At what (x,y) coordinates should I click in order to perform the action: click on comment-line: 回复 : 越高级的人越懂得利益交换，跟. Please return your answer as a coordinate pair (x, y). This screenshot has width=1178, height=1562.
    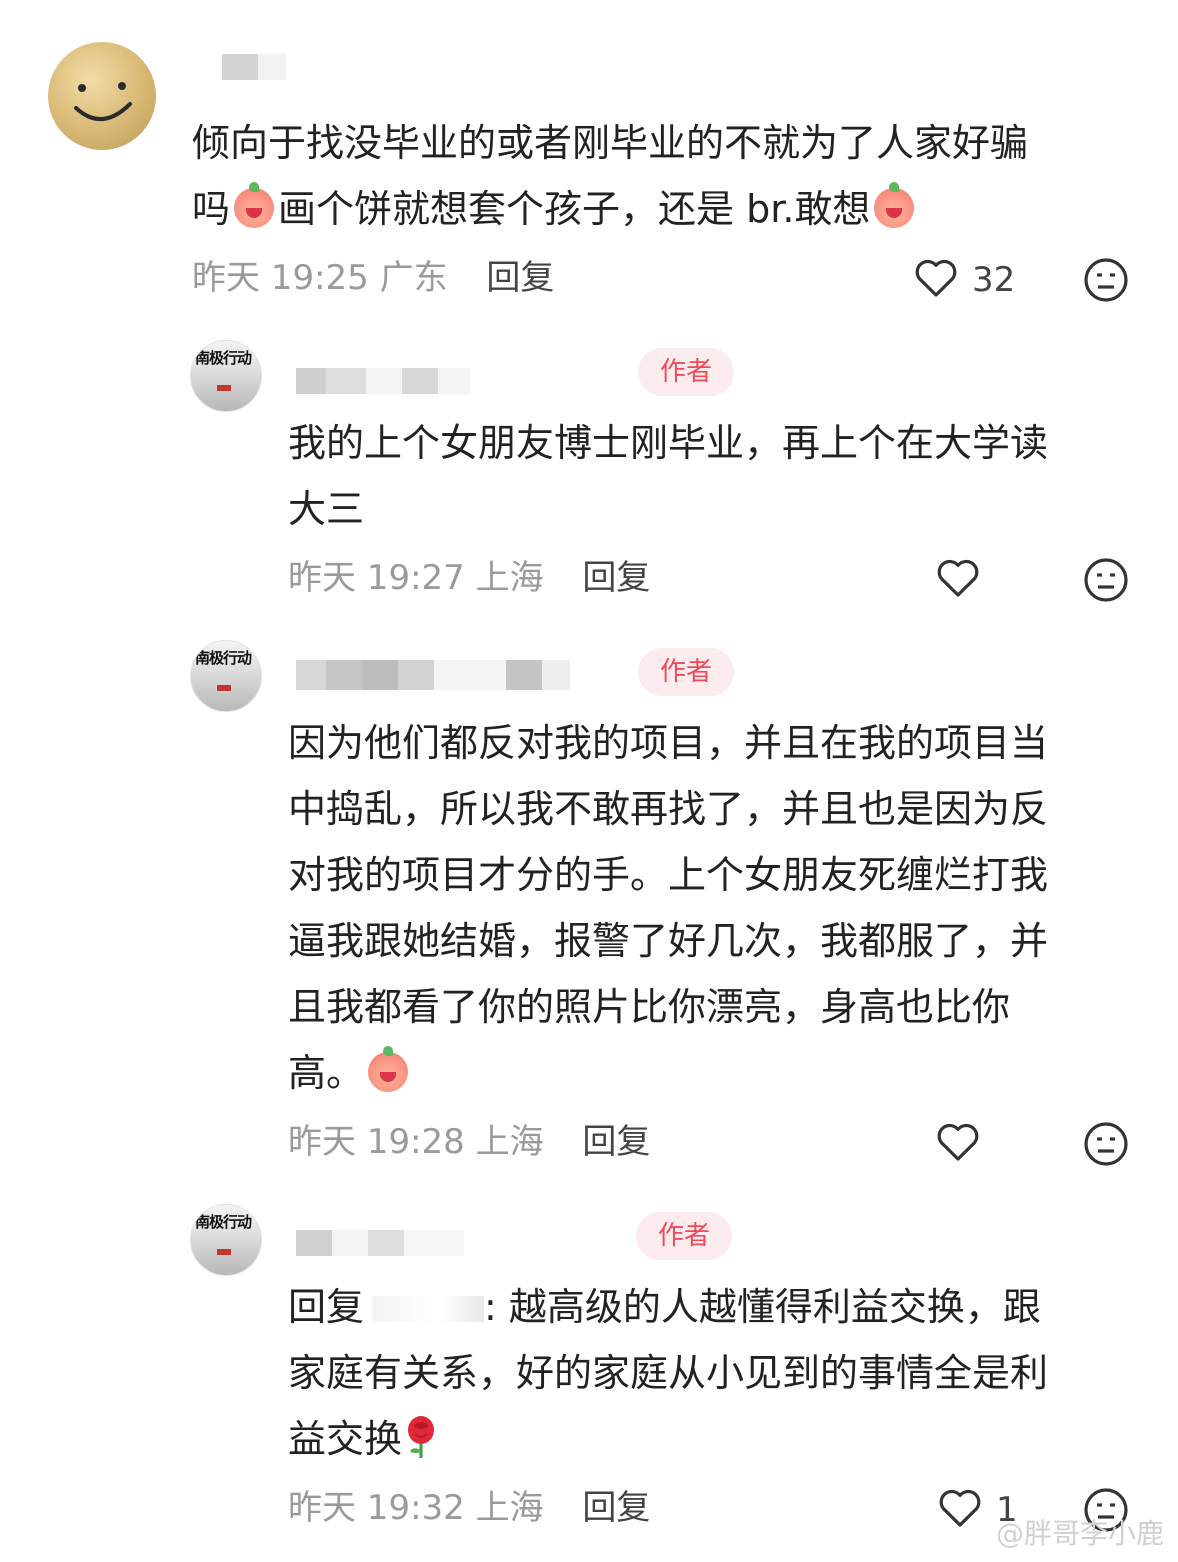
    Looking at the image, I should click on (718, 1307).